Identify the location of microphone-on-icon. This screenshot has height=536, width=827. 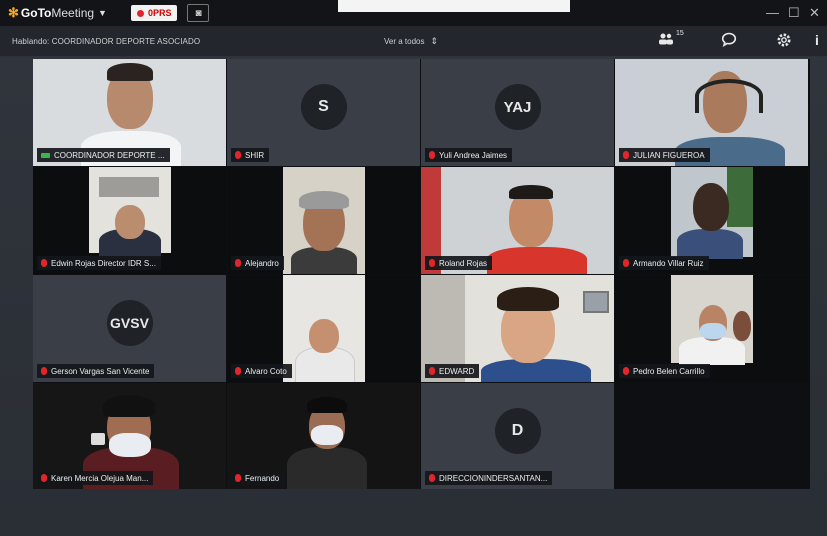
(45, 155).